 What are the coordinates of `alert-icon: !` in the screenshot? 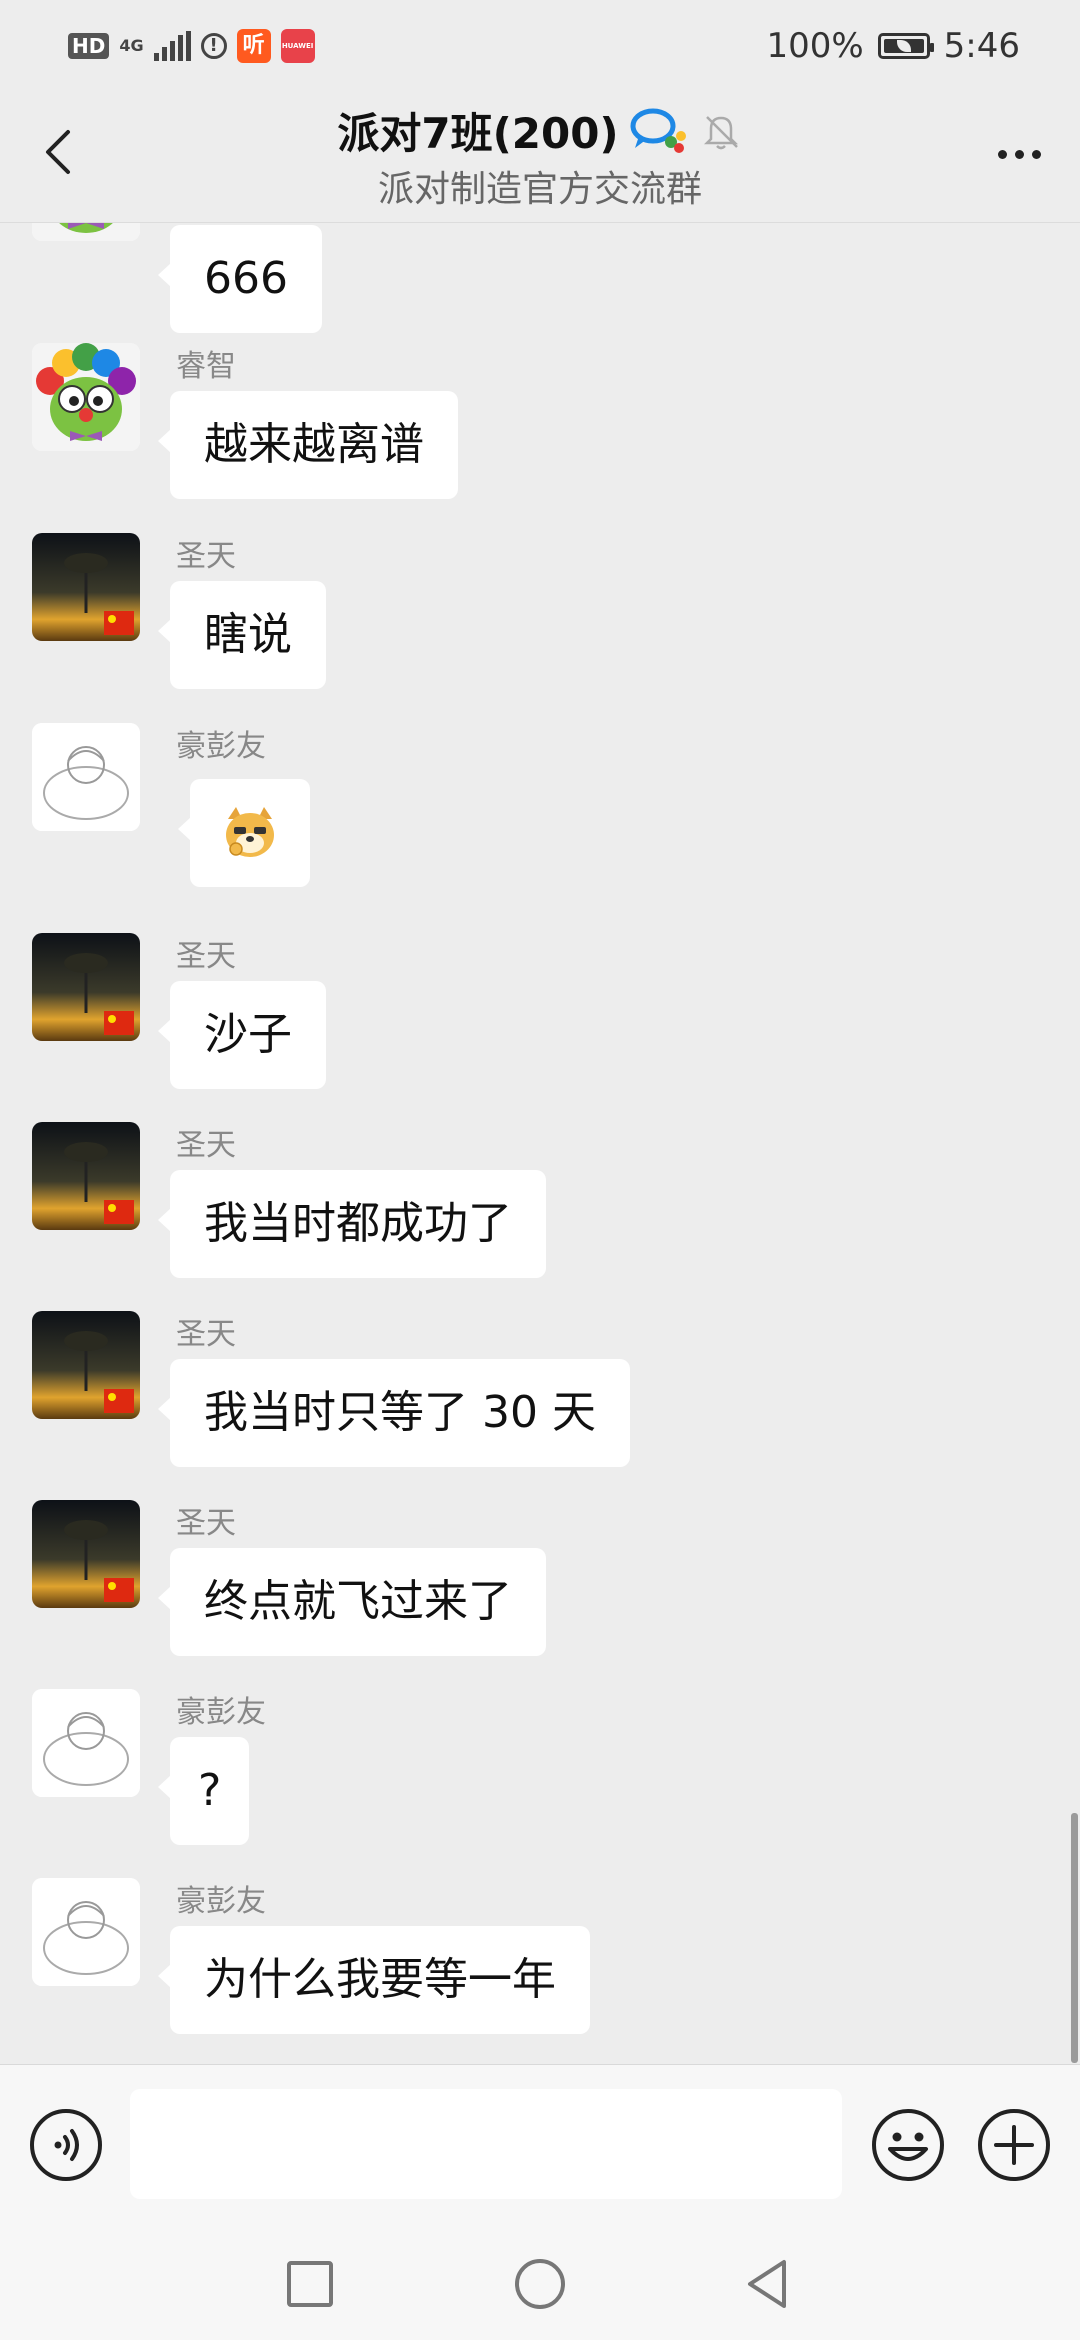 It's located at (213, 46).